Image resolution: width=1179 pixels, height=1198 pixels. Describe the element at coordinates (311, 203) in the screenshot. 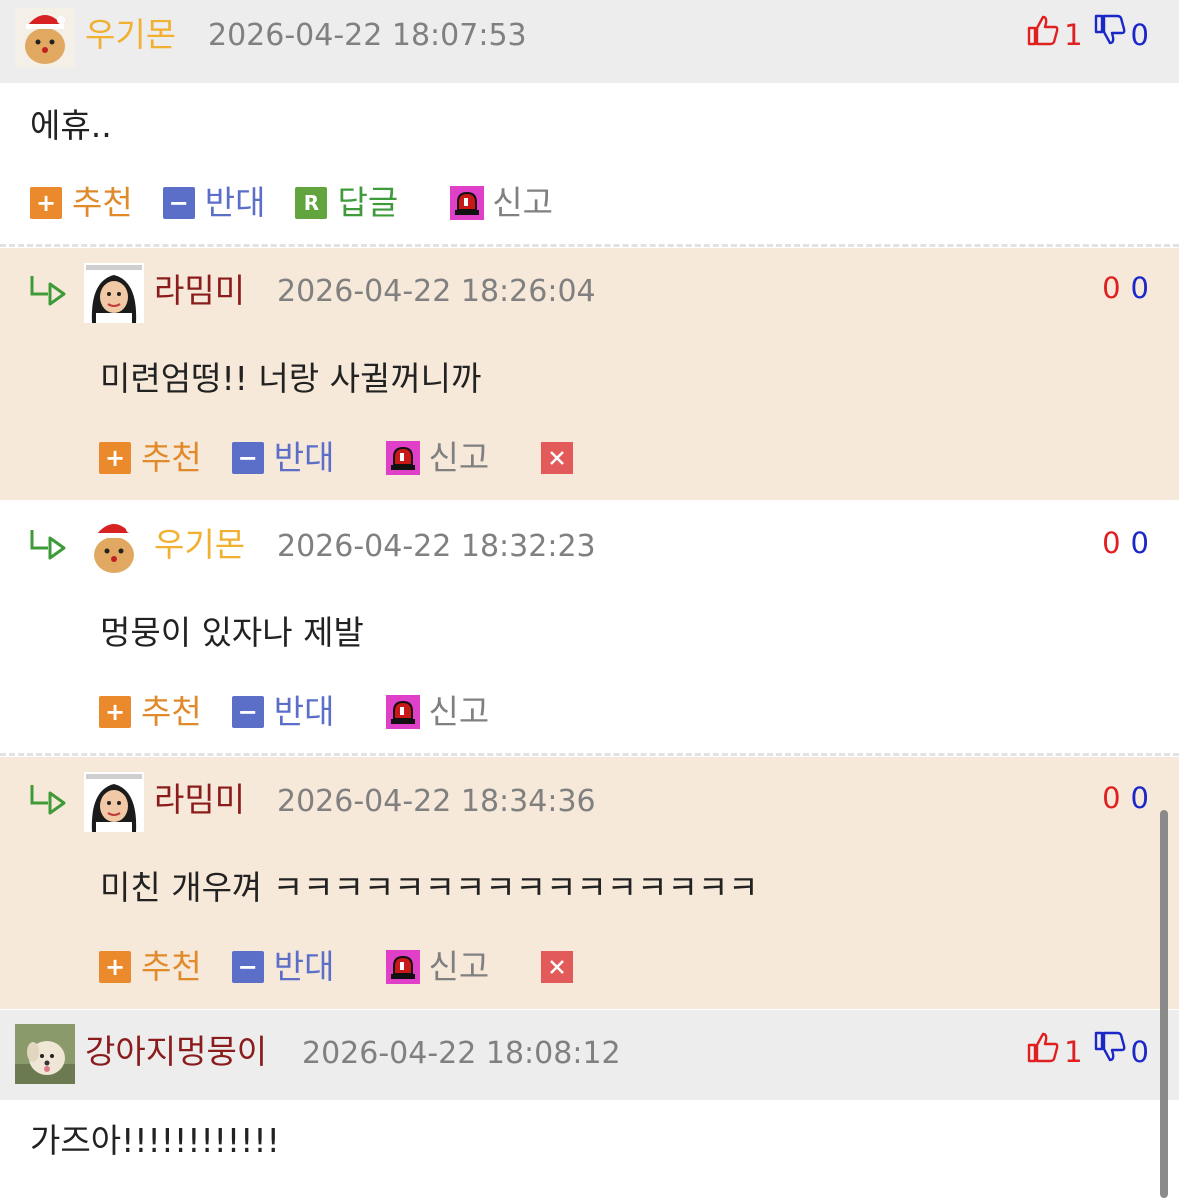

I see `reply-r-icon: R` at that location.